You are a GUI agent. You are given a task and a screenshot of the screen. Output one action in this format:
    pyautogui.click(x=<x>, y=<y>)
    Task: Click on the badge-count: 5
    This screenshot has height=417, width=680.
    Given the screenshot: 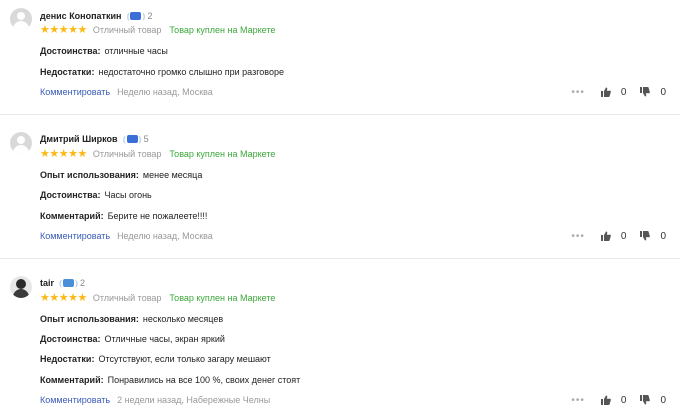 What is the action you would take?
    pyautogui.click(x=146, y=139)
    